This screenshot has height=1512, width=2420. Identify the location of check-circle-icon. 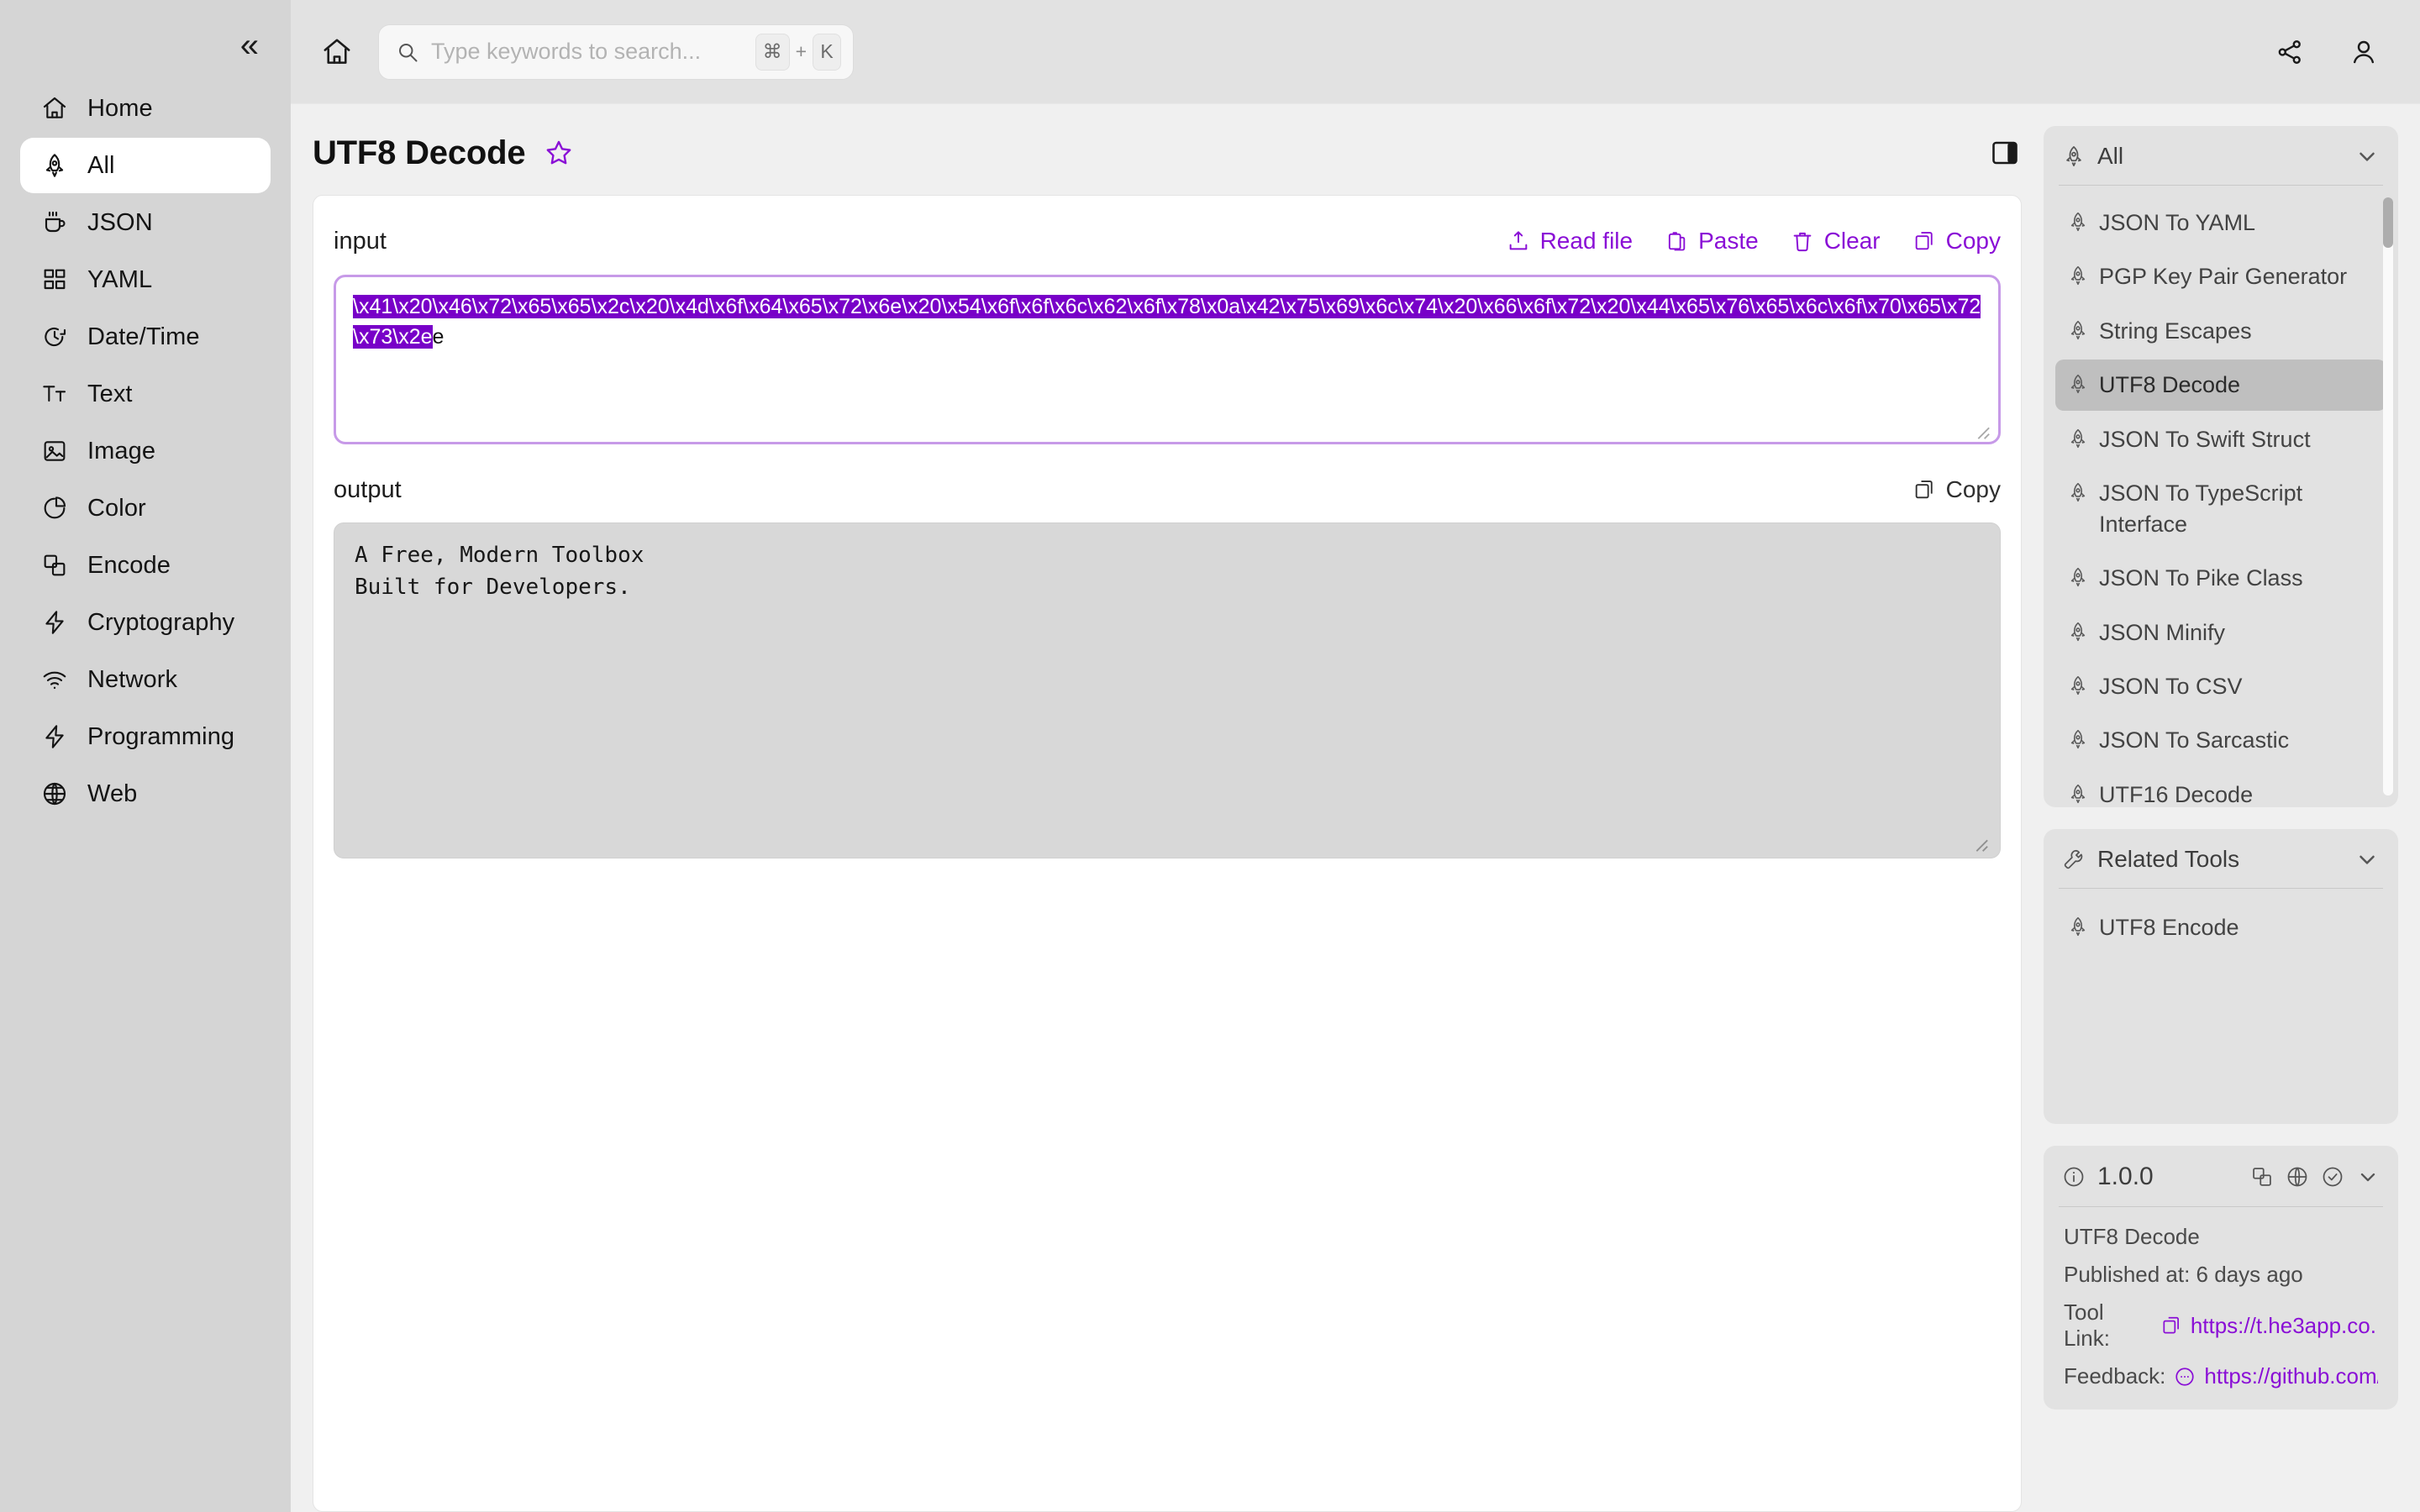
(2332, 1177).